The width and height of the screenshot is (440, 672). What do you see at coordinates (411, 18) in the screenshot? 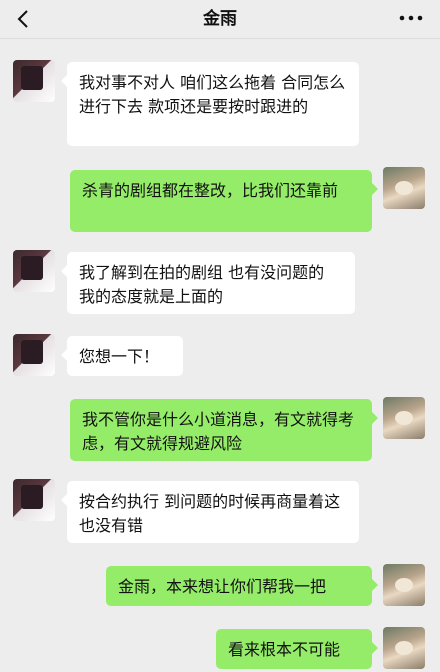
I see `more-dots-icon` at bounding box center [411, 18].